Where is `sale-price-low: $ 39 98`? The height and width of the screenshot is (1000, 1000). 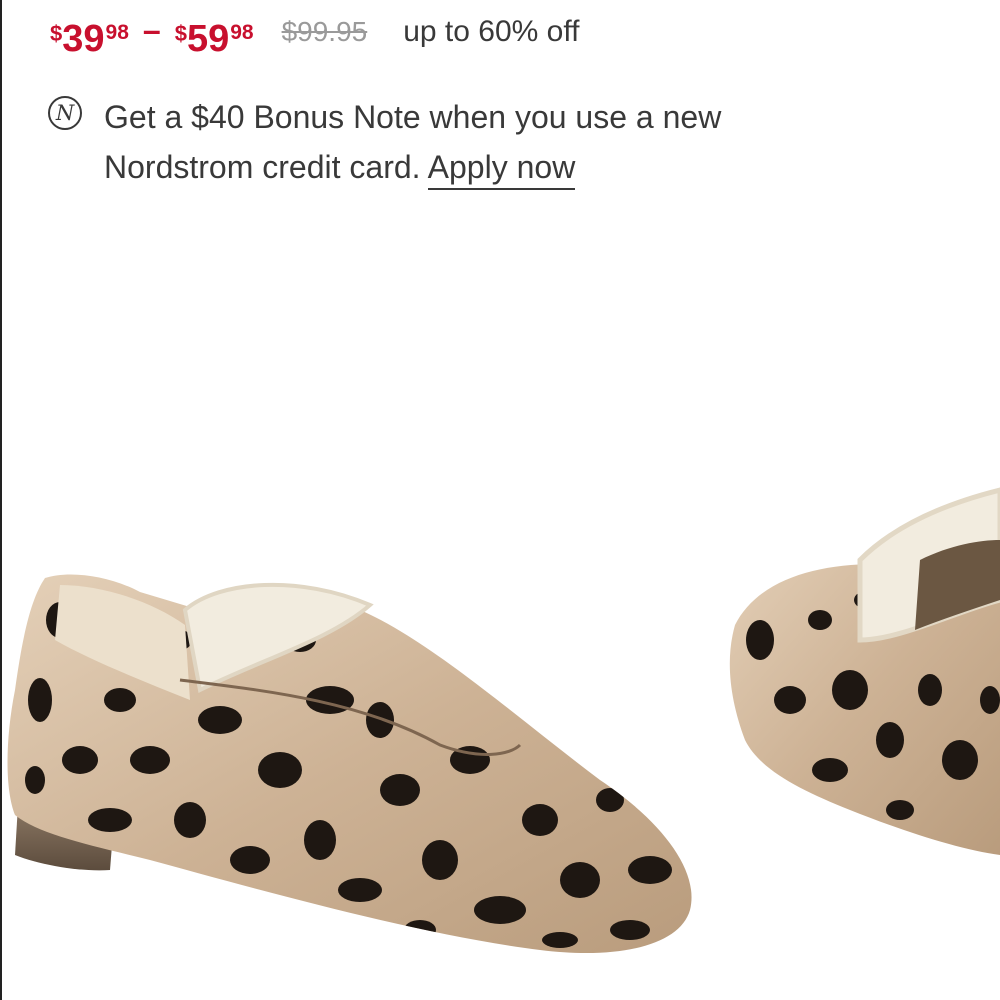
sale-price-low: $ 39 98 is located at coordinates (89, 39).